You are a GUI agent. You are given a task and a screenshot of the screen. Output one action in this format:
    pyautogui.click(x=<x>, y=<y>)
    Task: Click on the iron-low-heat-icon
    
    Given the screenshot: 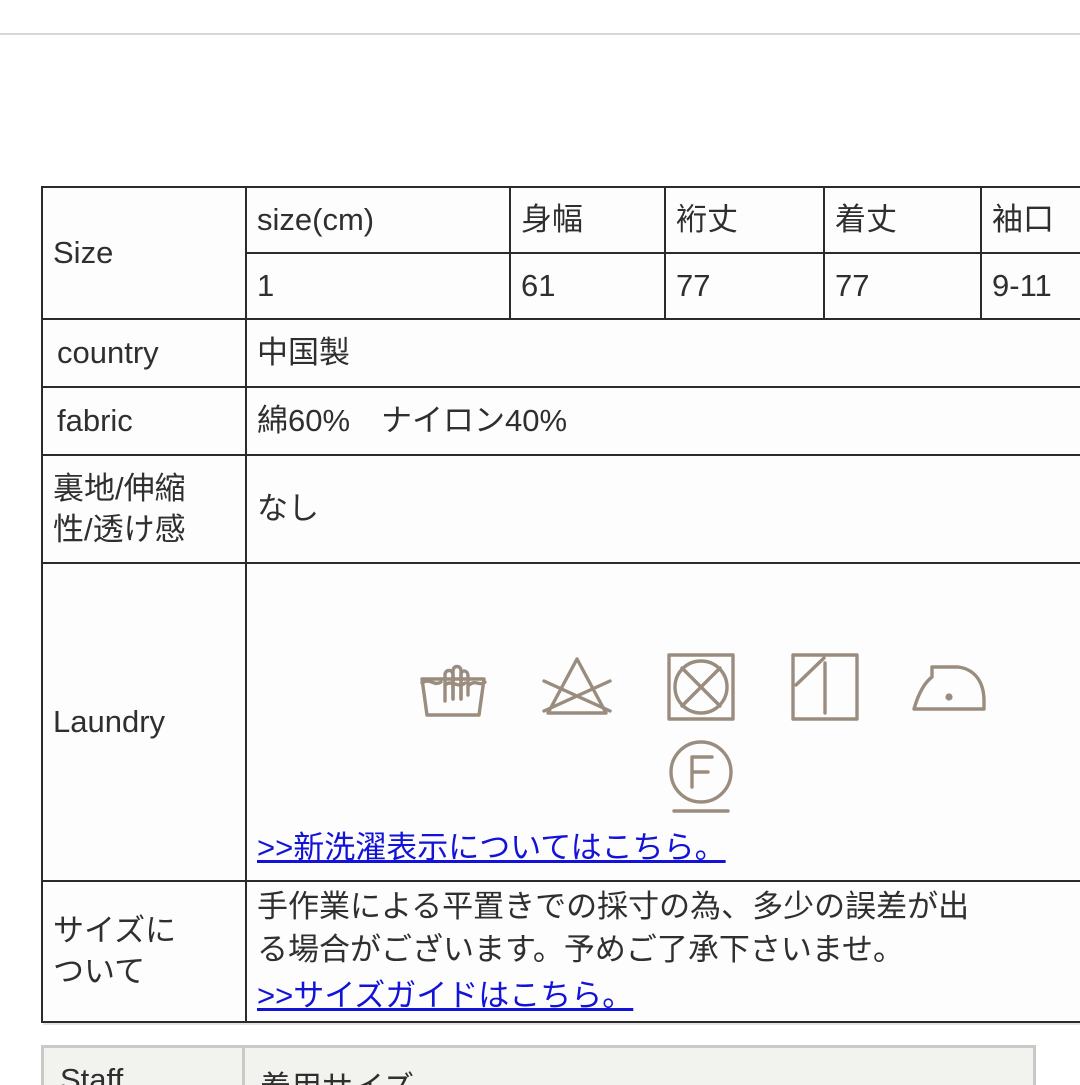 What is the action you would take?
    pyautogui.click(x=948, y=688)
    